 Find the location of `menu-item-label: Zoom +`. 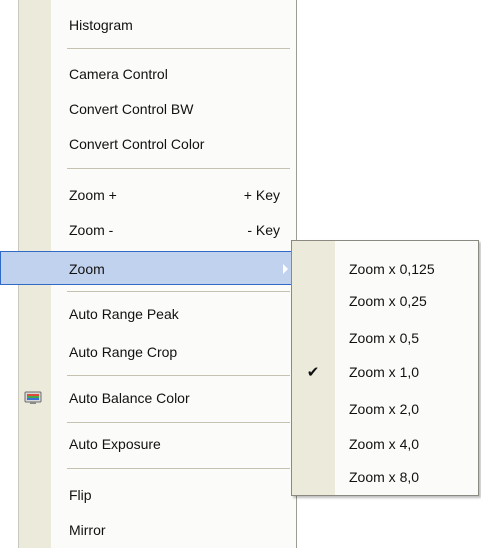

menu-item-label: Zoom + is located at coordinates (93, 195).